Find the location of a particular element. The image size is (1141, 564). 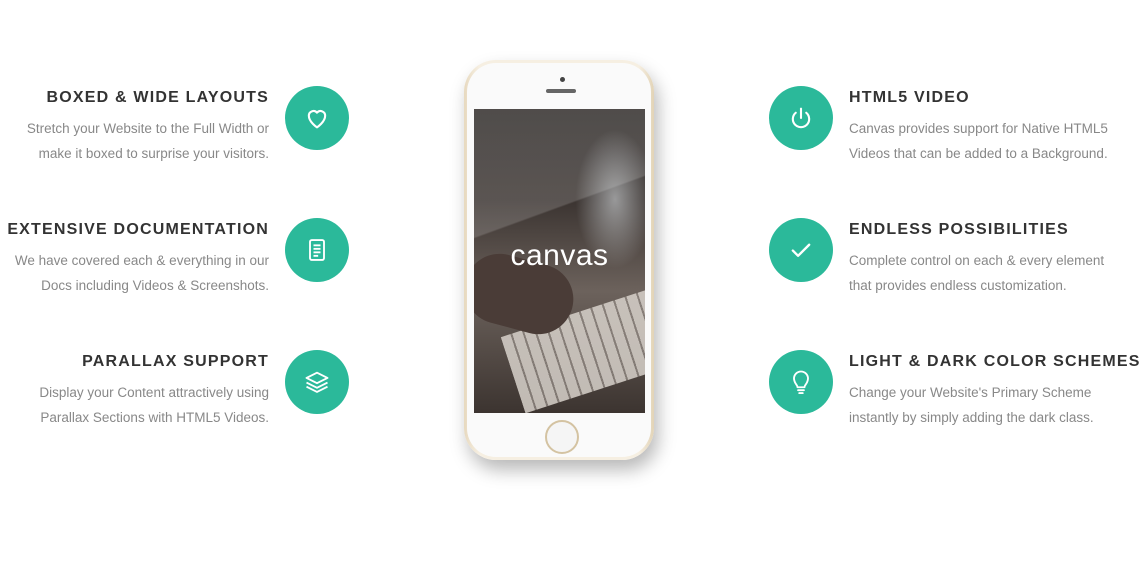

lightbulb-icon is located at coordinates (801, 382).